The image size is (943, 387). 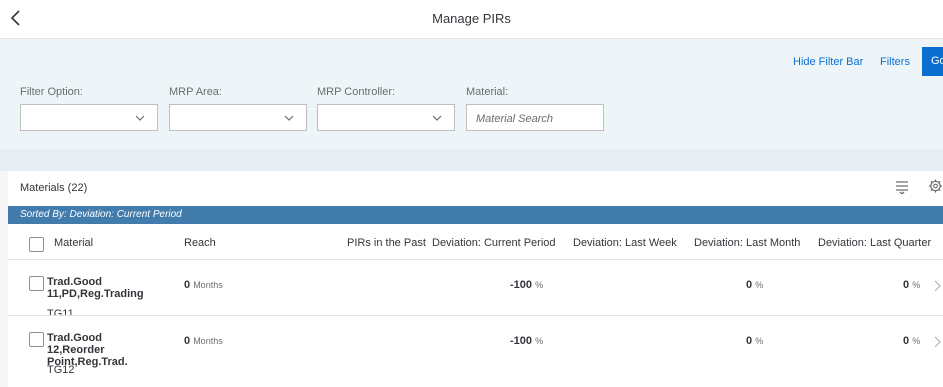 I want to click on mrp-controller-label: MRP Controller:, so click(x=356, y=92).